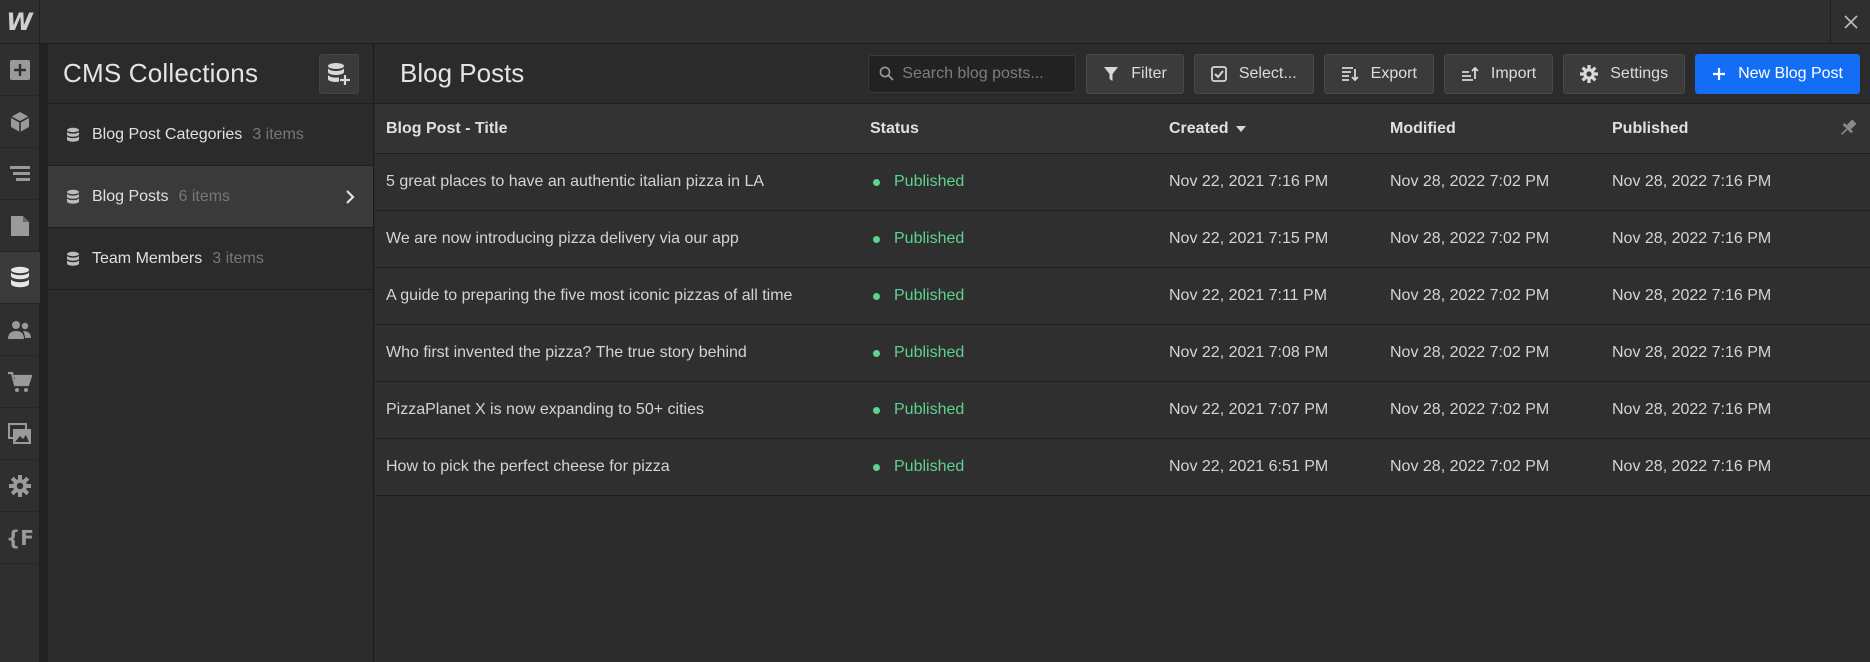 The width and height of the screenshot is (1870, 662). I want to click on search-box, so click(972, 73).